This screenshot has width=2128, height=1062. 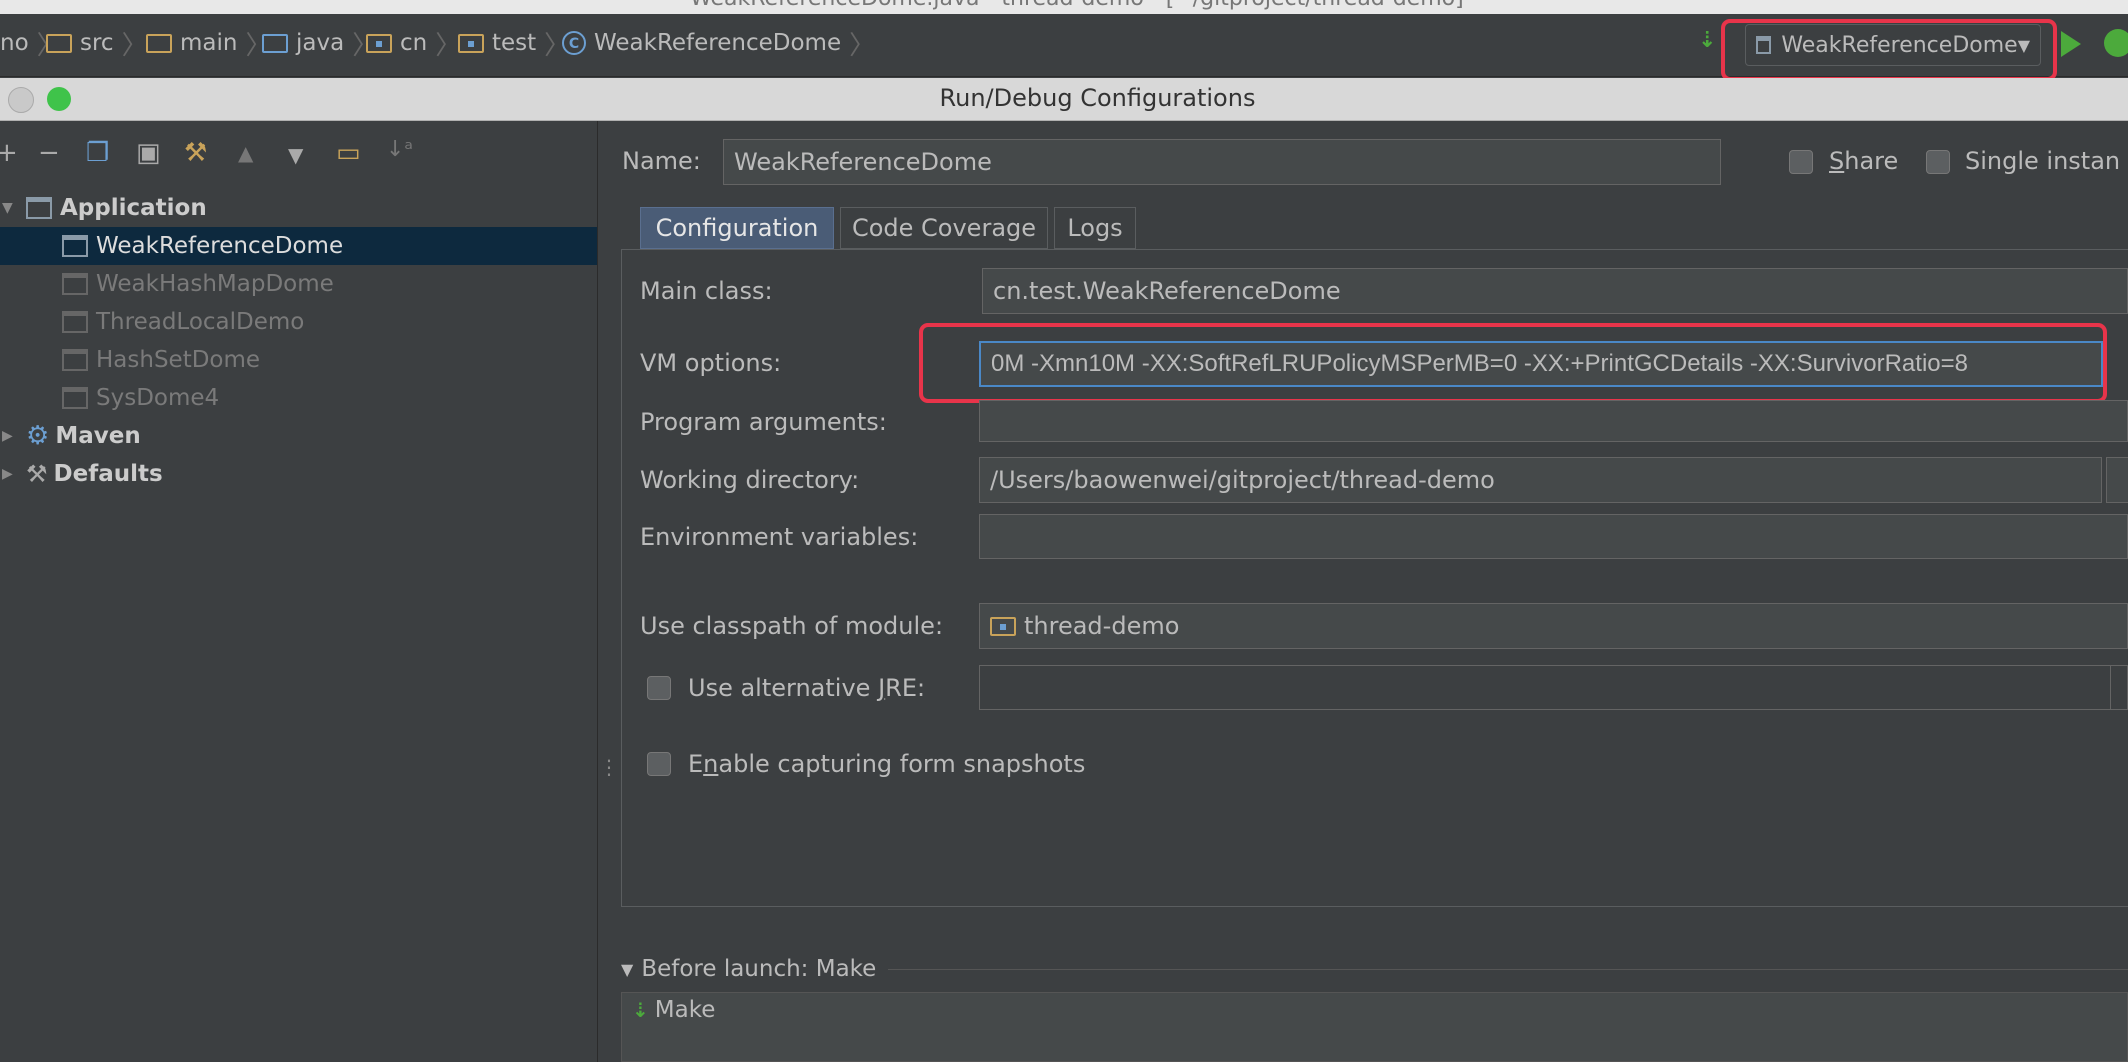 What do you see at coordinates (737, 228) in the screenshot?
I see `tab-configuration: Configuration` at bounding box center [737, 228].